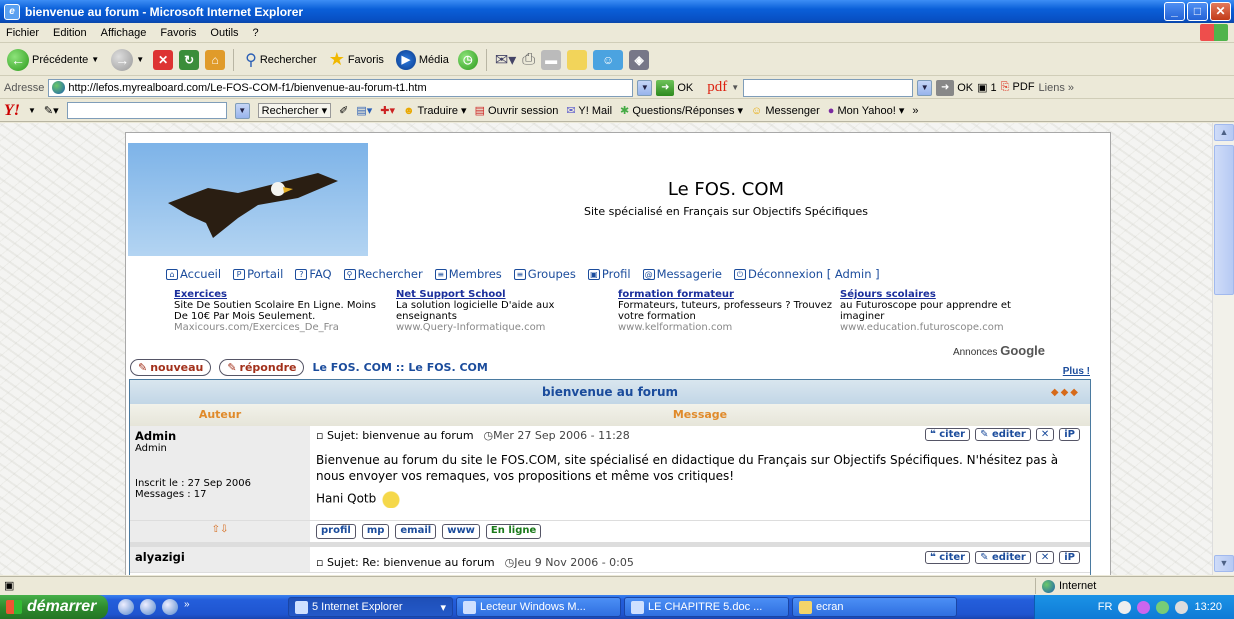 The height and width of the screenshot is (619, 1234). What do you see at coordinates (171, 367) in the screenshot?
I see `new-topic-button: ✎ nouveau` at bounding box center [171, 367].